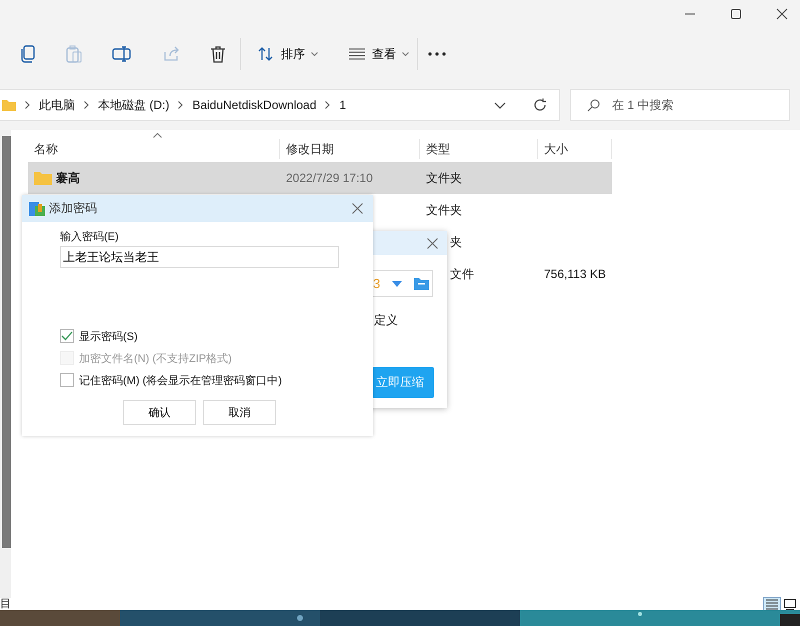 The height and width of the screenshot is (626, 800). What do you see at coordinates (266, 54) in the screenshot?
I see `sort-icon` at bounding box center [266, 54].